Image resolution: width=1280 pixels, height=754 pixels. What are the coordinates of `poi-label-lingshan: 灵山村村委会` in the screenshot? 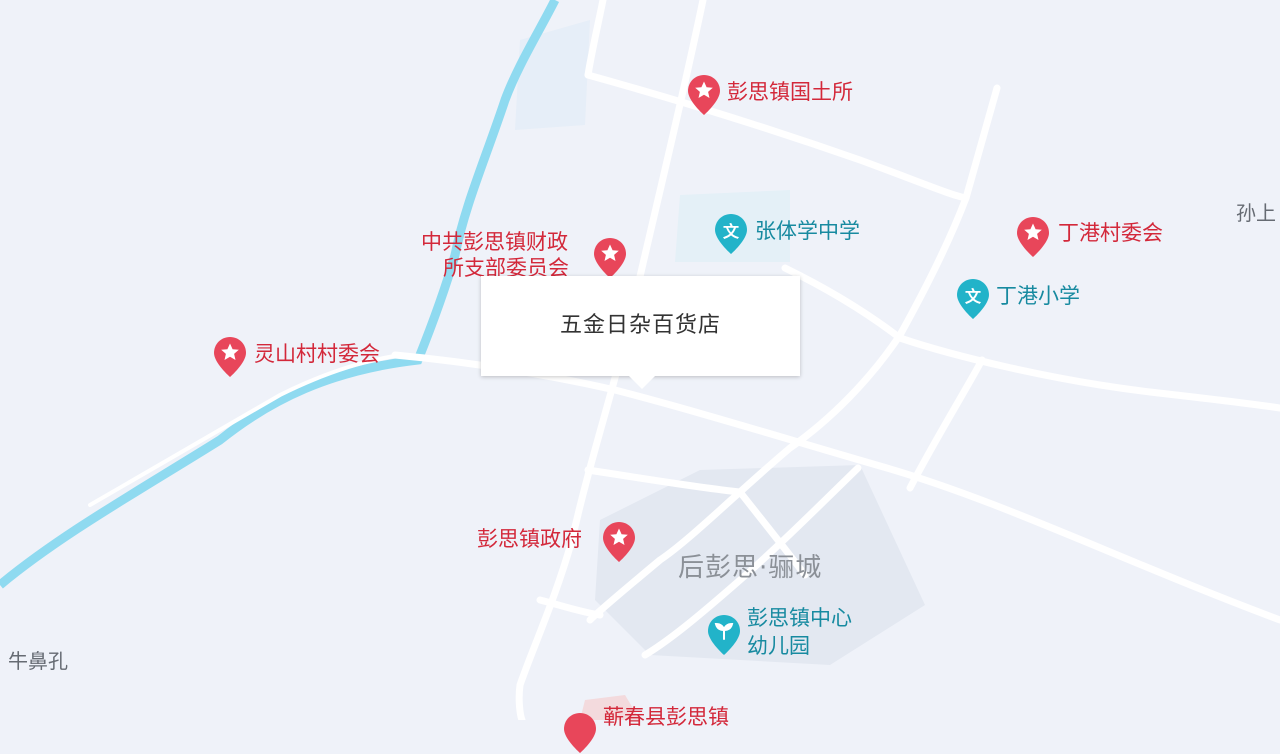 It's located at (317, 354).